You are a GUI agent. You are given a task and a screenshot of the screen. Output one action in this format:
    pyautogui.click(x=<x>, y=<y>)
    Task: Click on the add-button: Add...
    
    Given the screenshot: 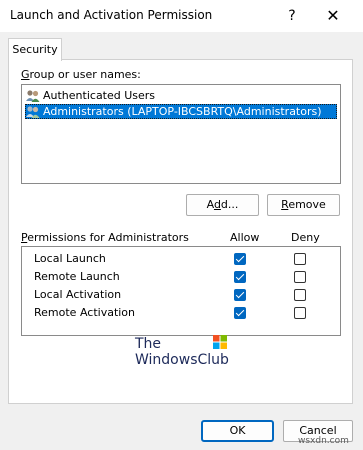 What is the action you would take?
    pyautogui.click(x=222, y=205)
    